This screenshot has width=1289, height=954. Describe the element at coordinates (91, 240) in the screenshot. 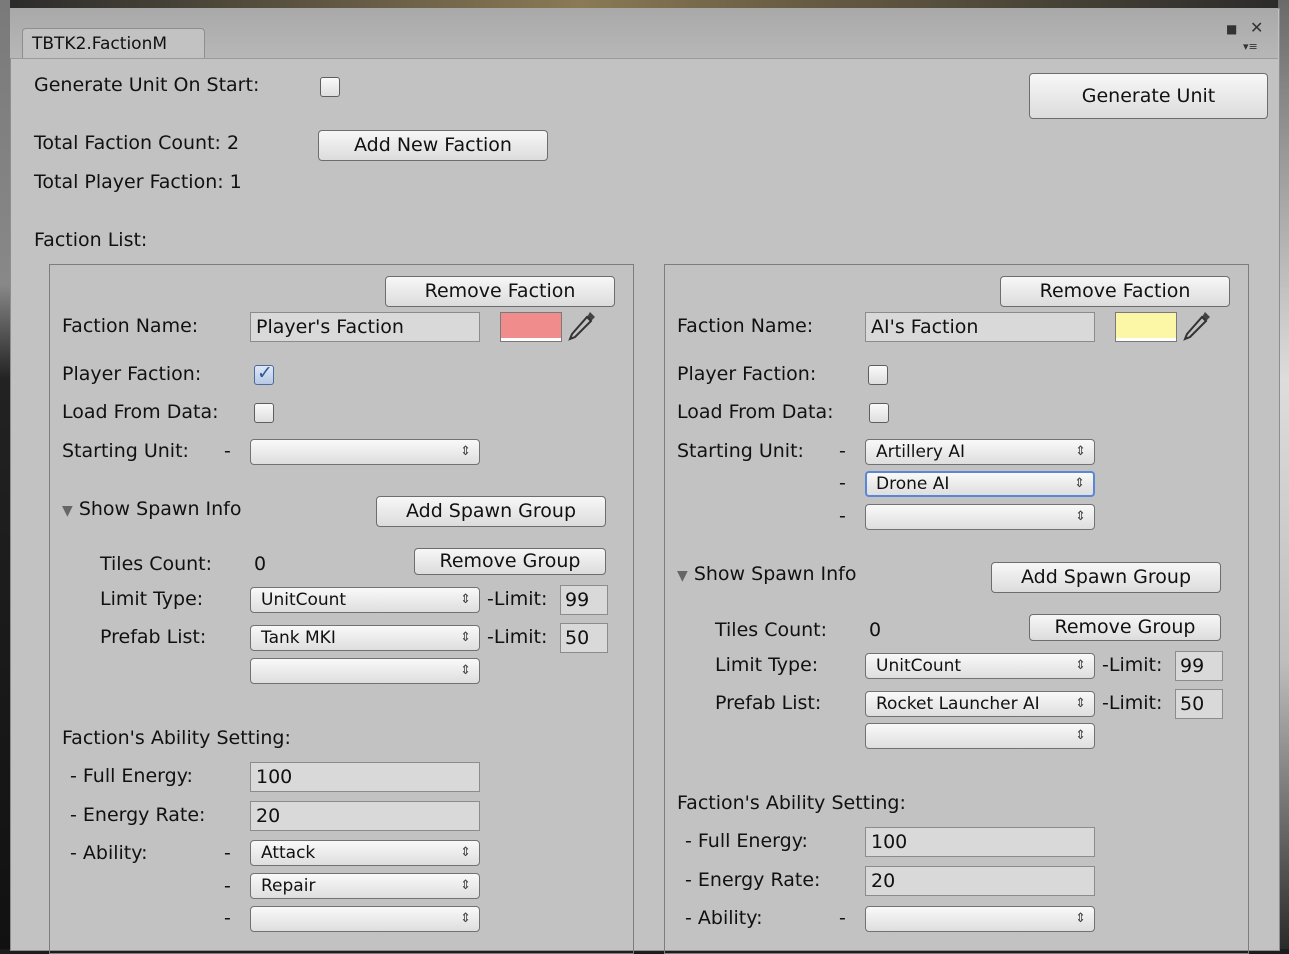

I see `faction-list-label: Faction List:` at that location.